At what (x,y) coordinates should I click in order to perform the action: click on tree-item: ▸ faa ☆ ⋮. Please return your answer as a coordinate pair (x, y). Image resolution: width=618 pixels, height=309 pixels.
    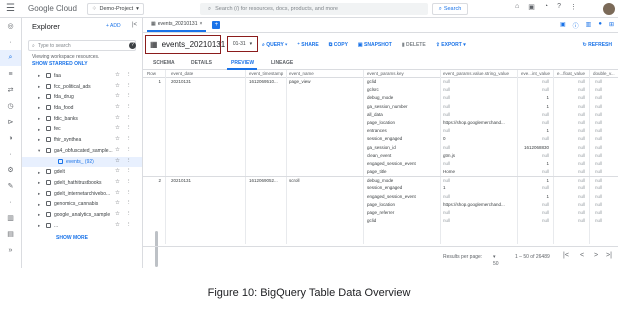
    Looking at the image, I should click on (82, 76).